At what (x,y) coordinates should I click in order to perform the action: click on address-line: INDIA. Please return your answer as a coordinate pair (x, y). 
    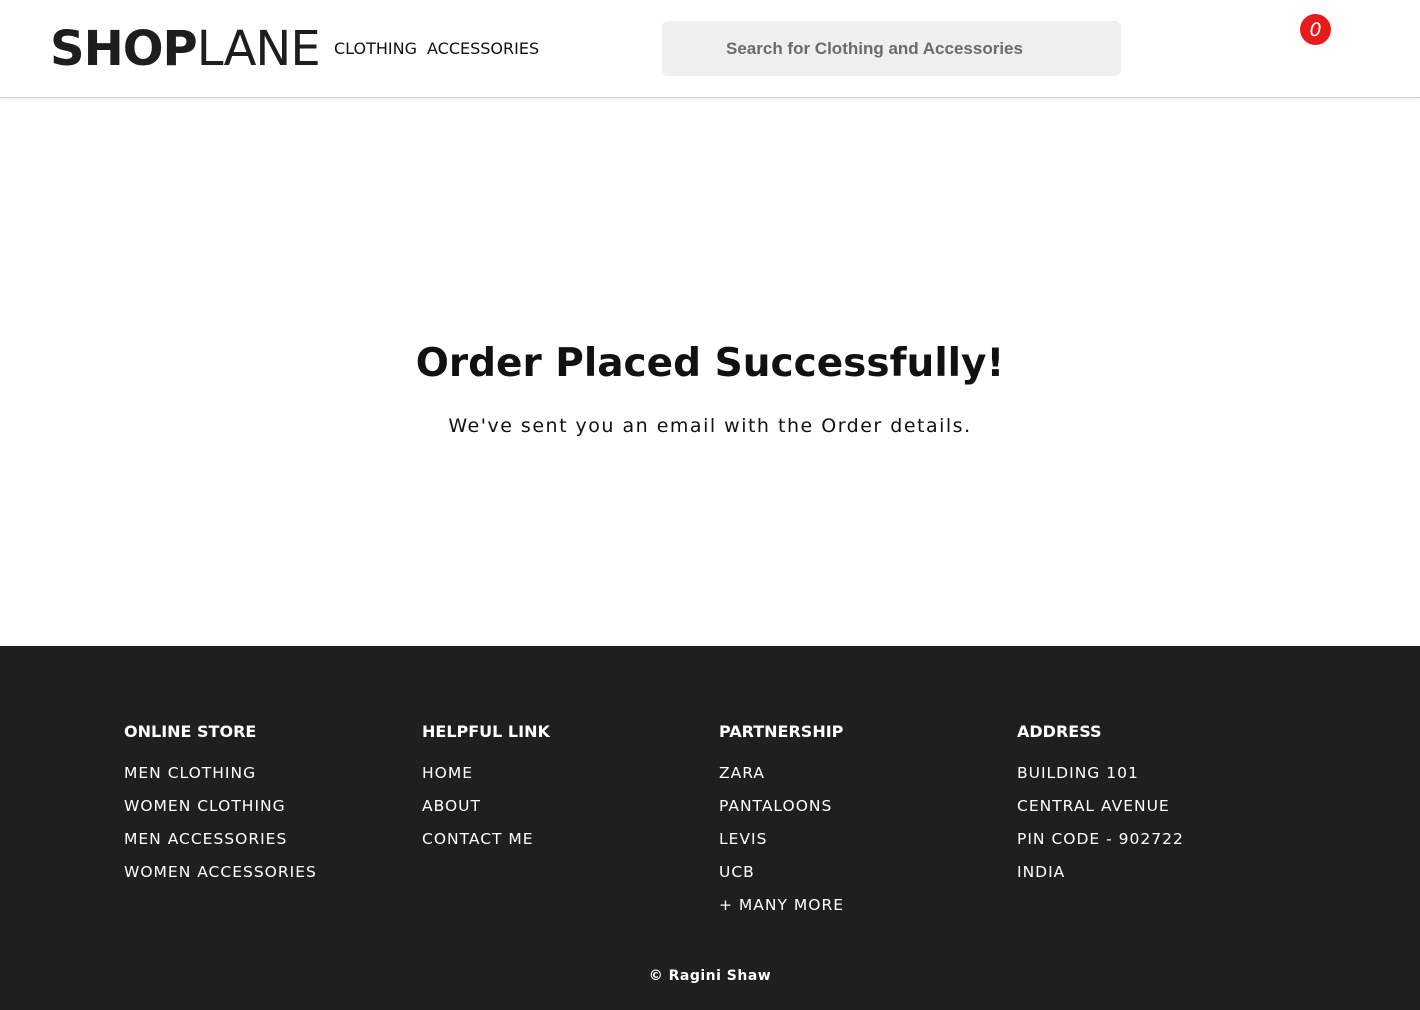
    Looking at the image, I should click on (1041, 872).